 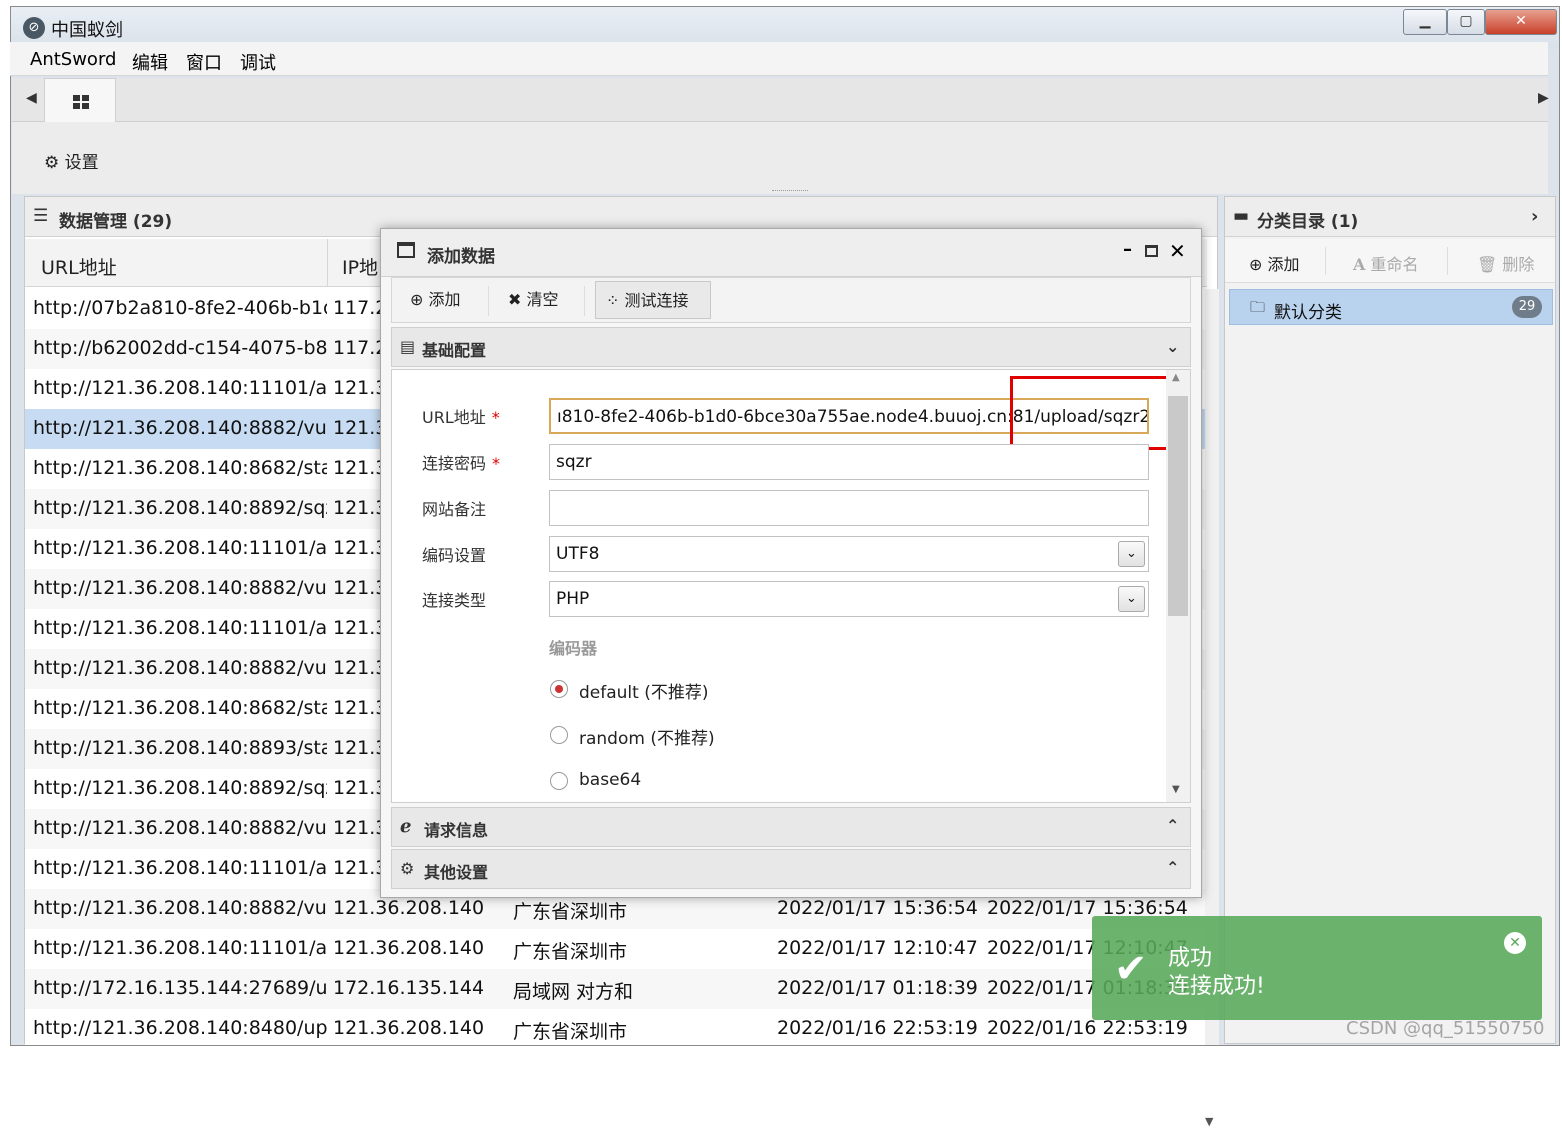 What do you see at coordinates (559, 689) in the screenshot?
I see `encoder-default-radio` at bounding box center [559, 689].